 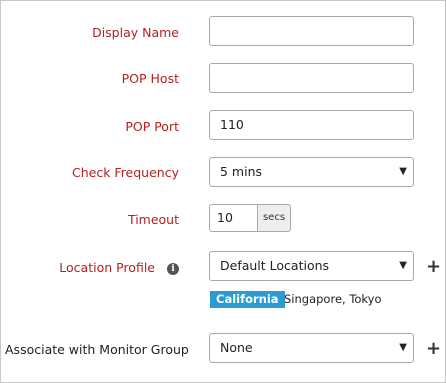 I want to click on add-location-profile-icon: +, so click(x=433, y=267).